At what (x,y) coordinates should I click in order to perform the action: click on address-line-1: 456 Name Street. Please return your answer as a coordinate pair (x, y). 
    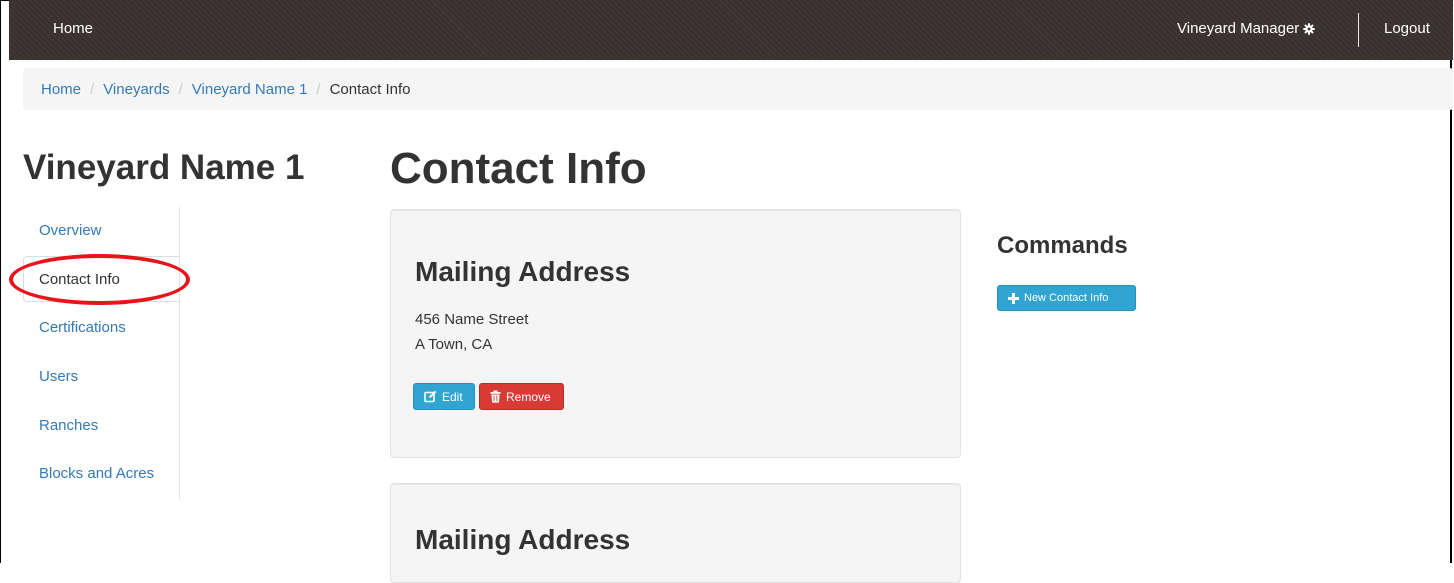
    Looking at the image, I should click on (472, 319).